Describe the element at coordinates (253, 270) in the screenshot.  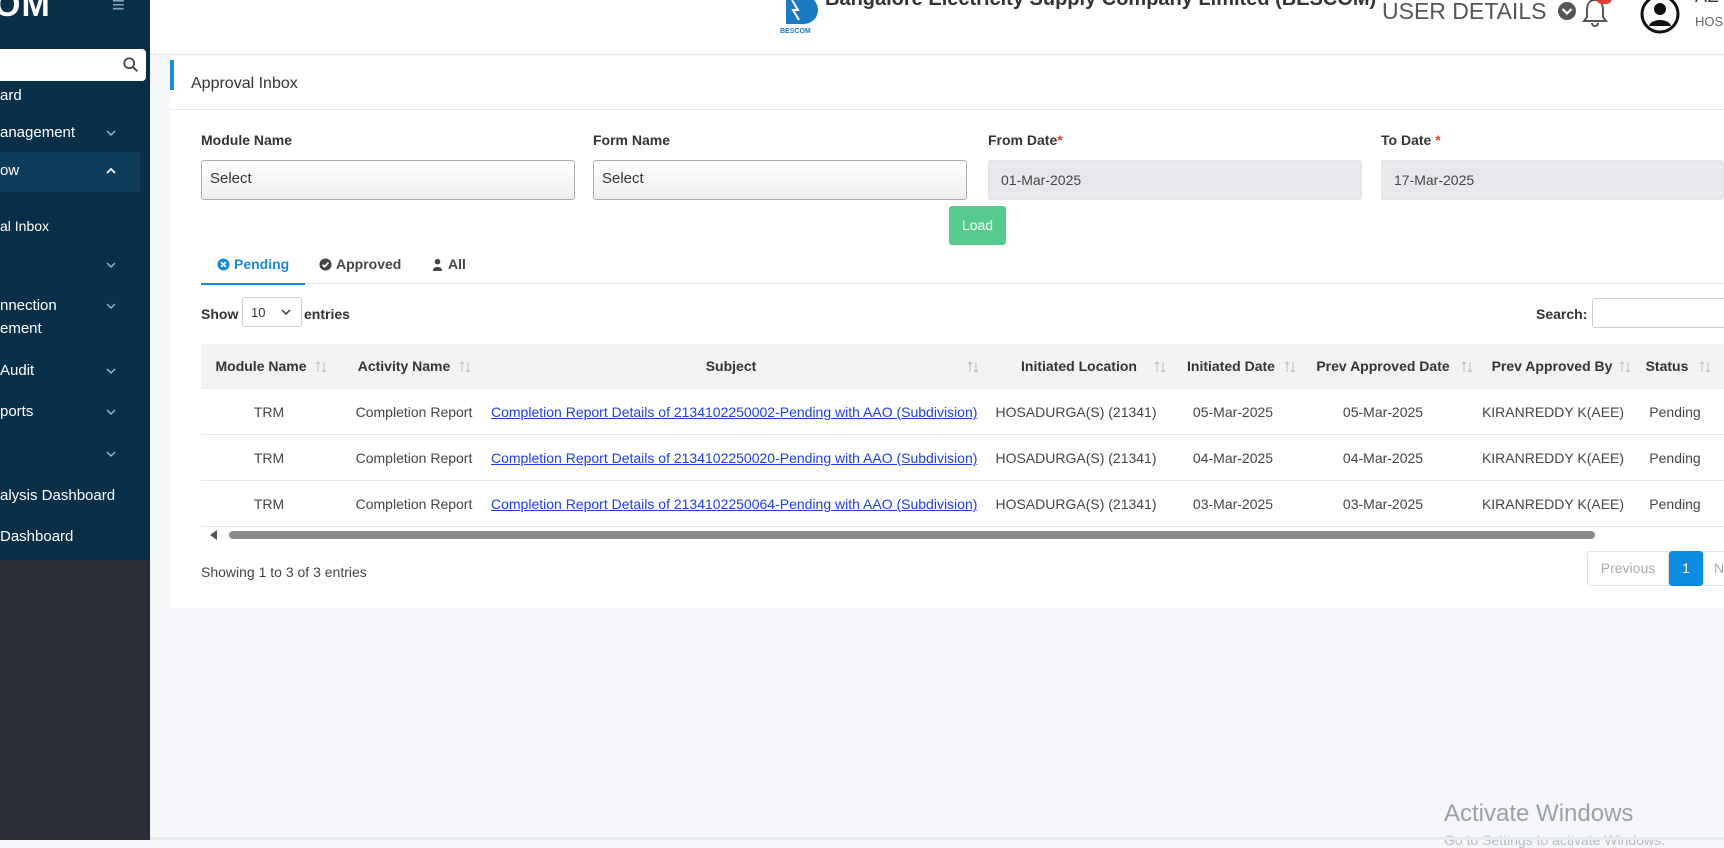
I see `tab-pending: Pending` at that location.